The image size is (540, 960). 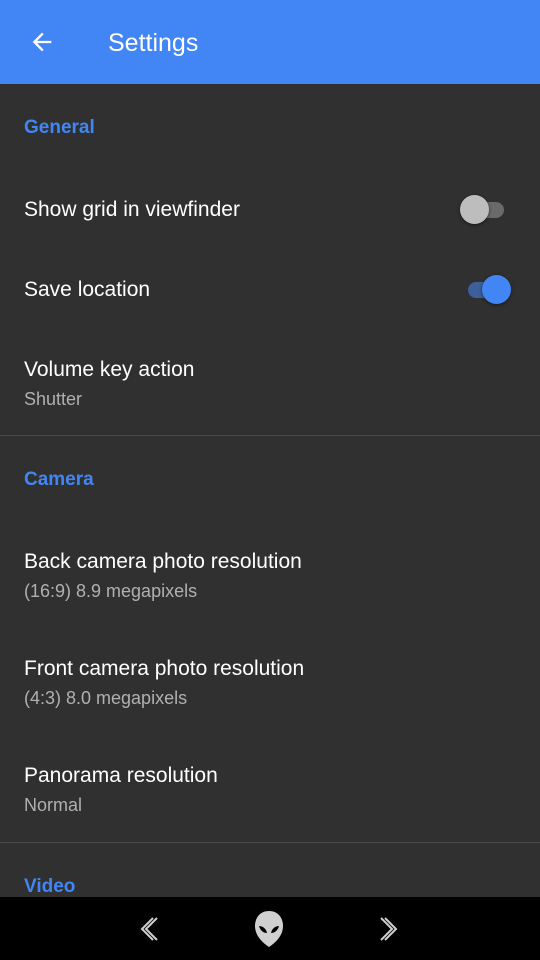 I want to click on arrow-back-icon, so click(x=42, y=42).